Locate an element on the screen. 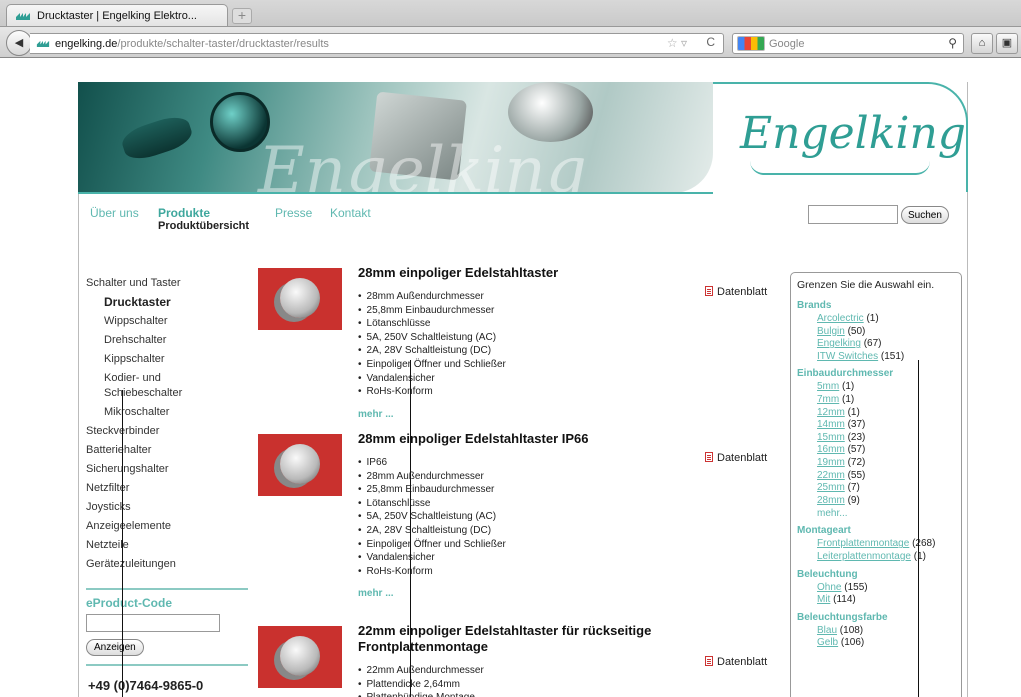 This screenshot has width=1021, height=697. filter-count: (55) is located at coordinates (856, 475).